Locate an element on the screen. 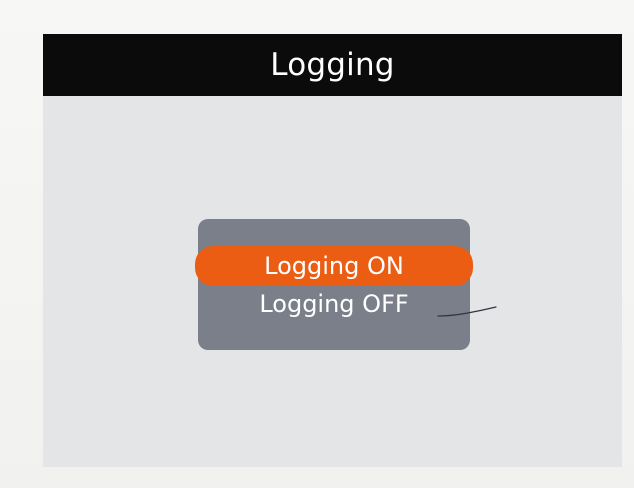 The image size is (634, 488). pen-mark is located at coordinates (467, 311).